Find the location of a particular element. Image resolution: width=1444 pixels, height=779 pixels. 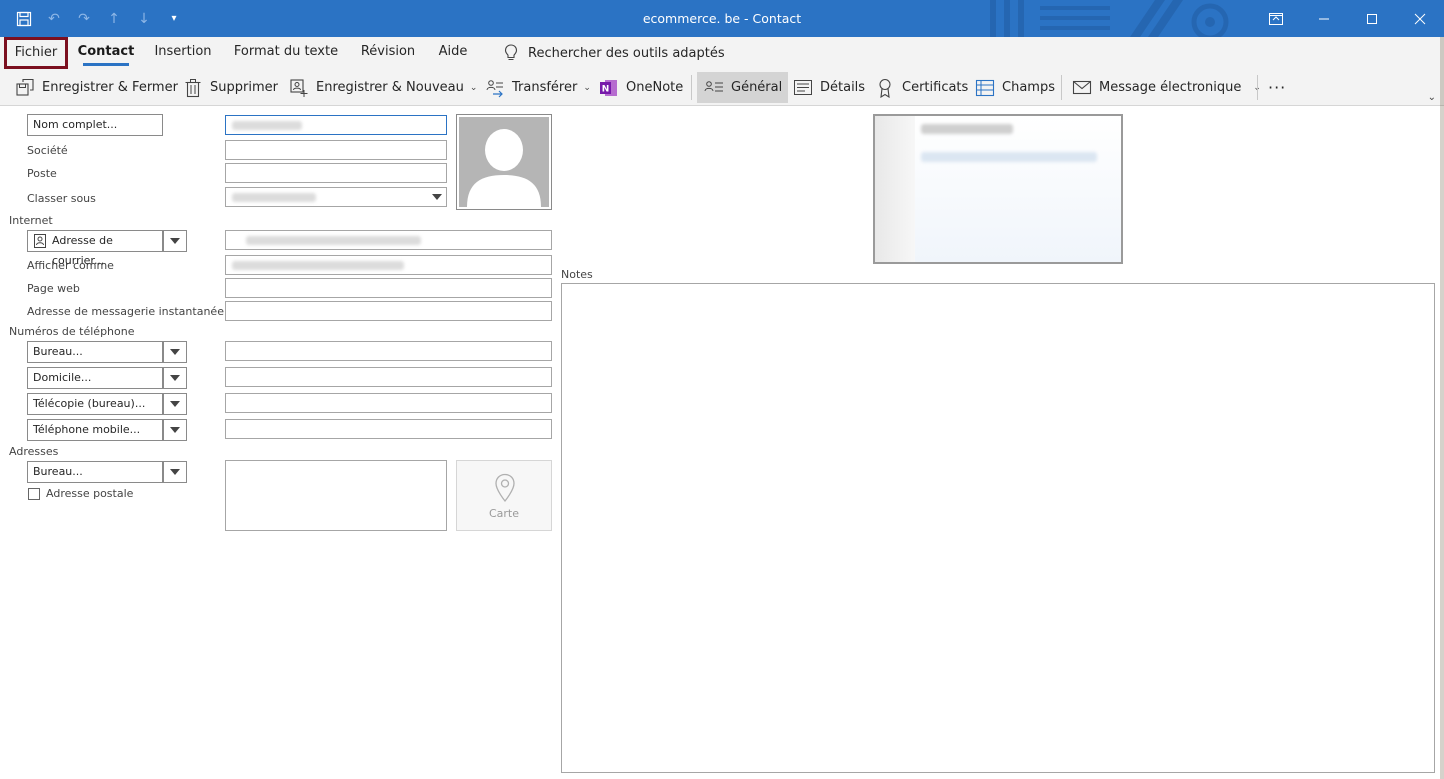

save-icon is located at coordinates (24, 19).